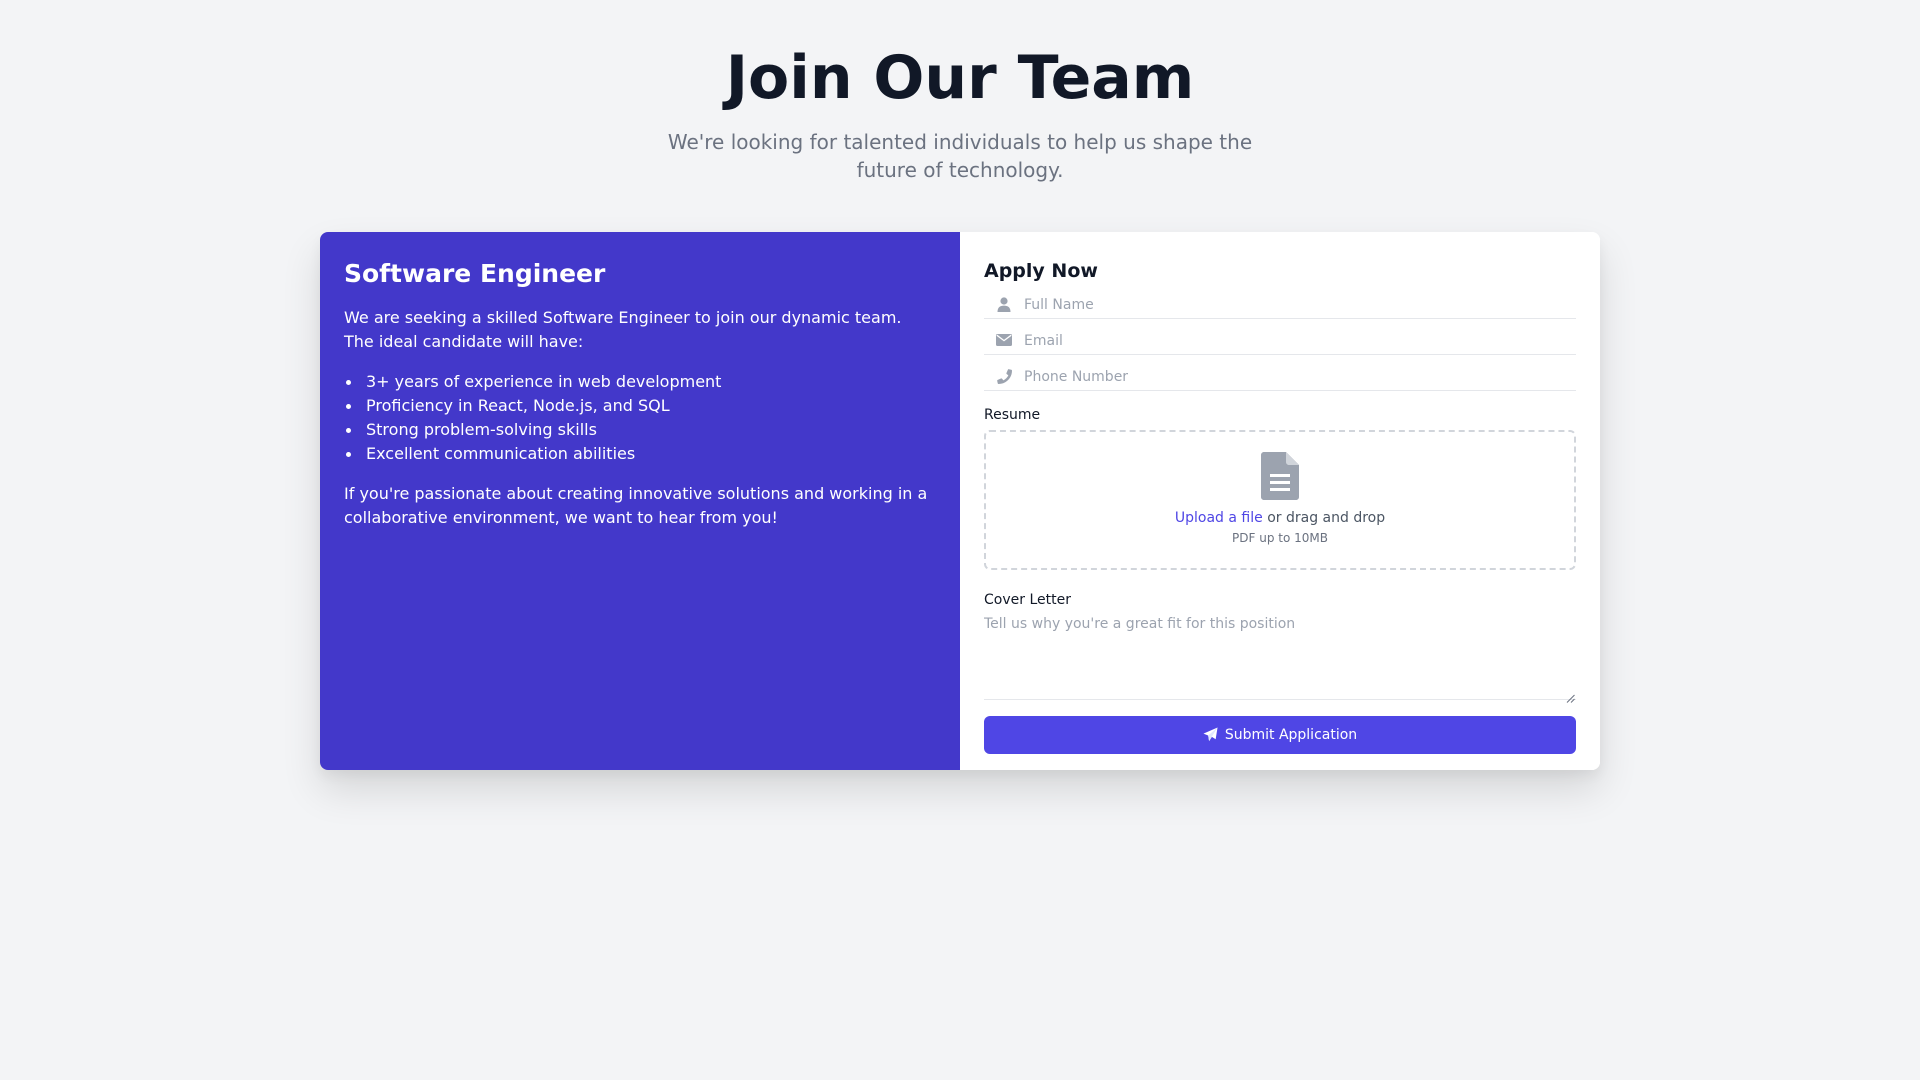 The image size is (1920, 1080). I want to click on requirement-item: Proficiency in React, Node.js, and SQL, so click(640, 406).